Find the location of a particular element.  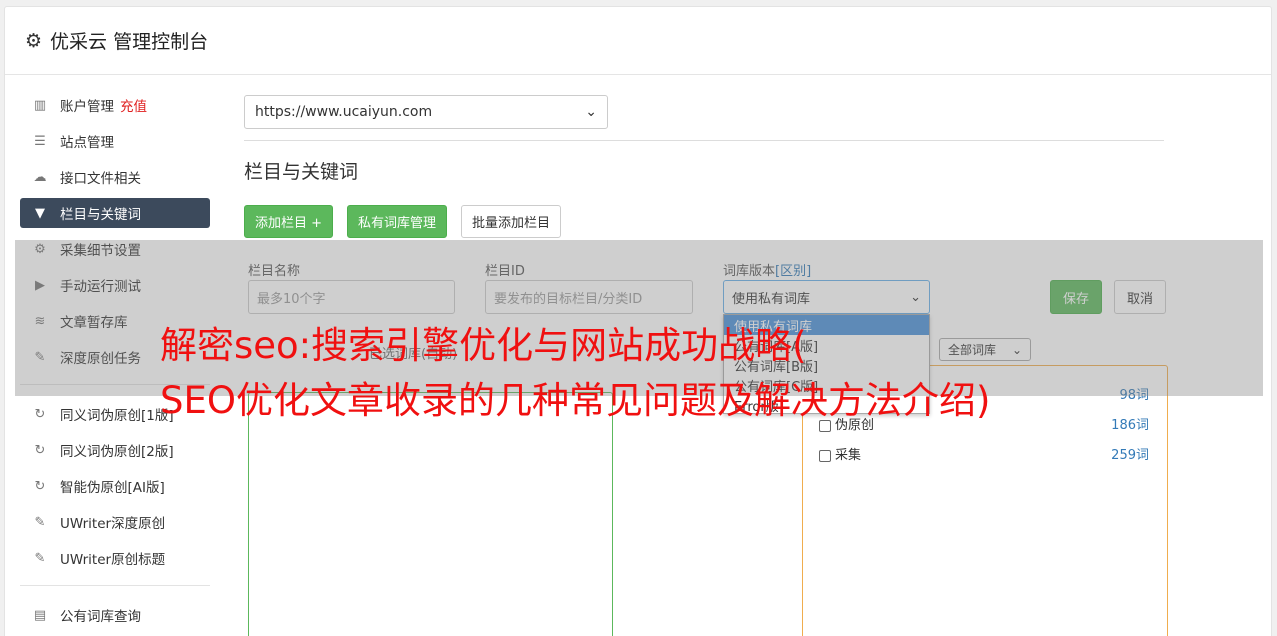

sidebar-item-label: 站点管理 is located at coordinates (87, 143).